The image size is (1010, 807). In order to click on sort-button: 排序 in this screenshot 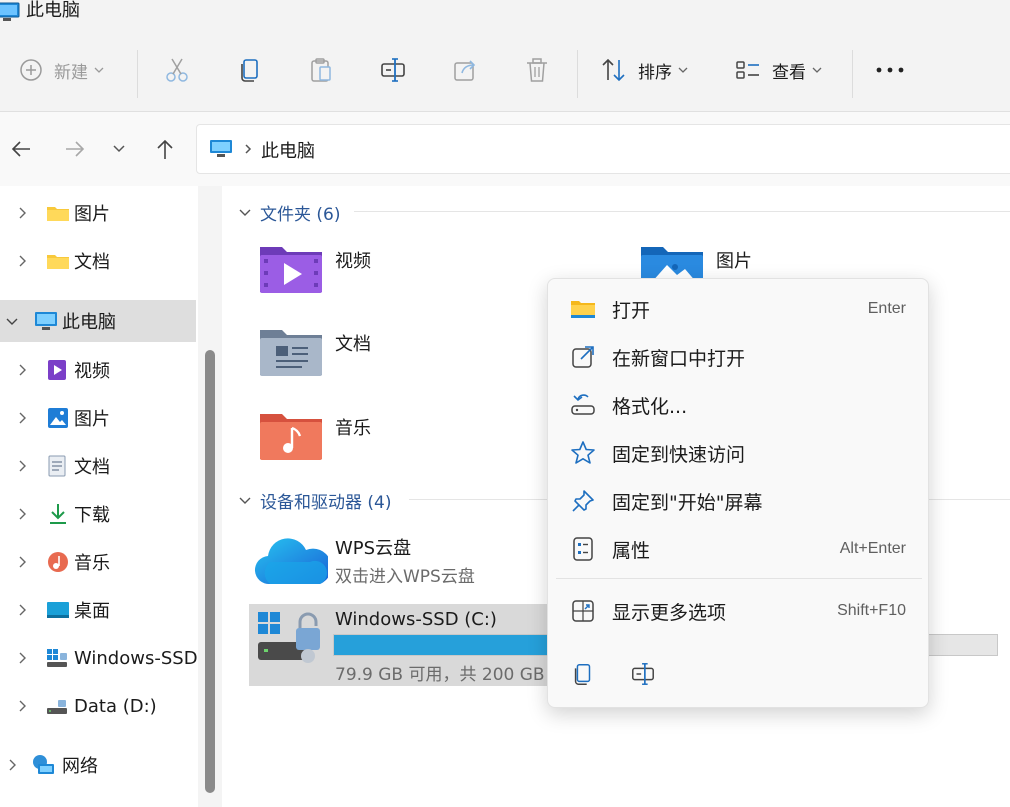, I will do `click(644, 70)`.